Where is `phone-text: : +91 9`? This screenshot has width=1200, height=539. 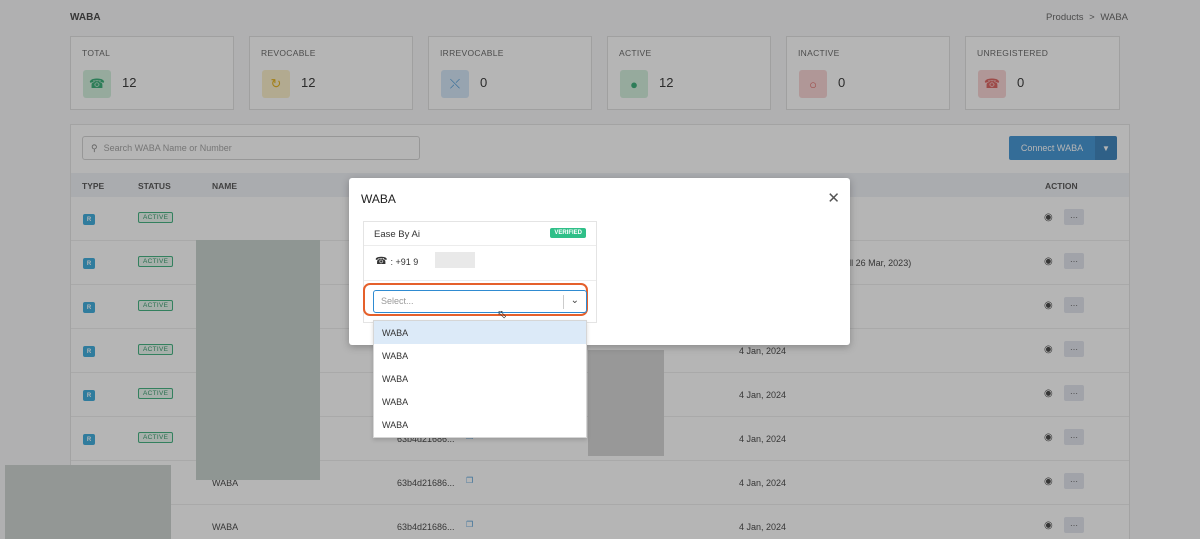
phone-text: : +91 9 is located at coordinates (404, 261).